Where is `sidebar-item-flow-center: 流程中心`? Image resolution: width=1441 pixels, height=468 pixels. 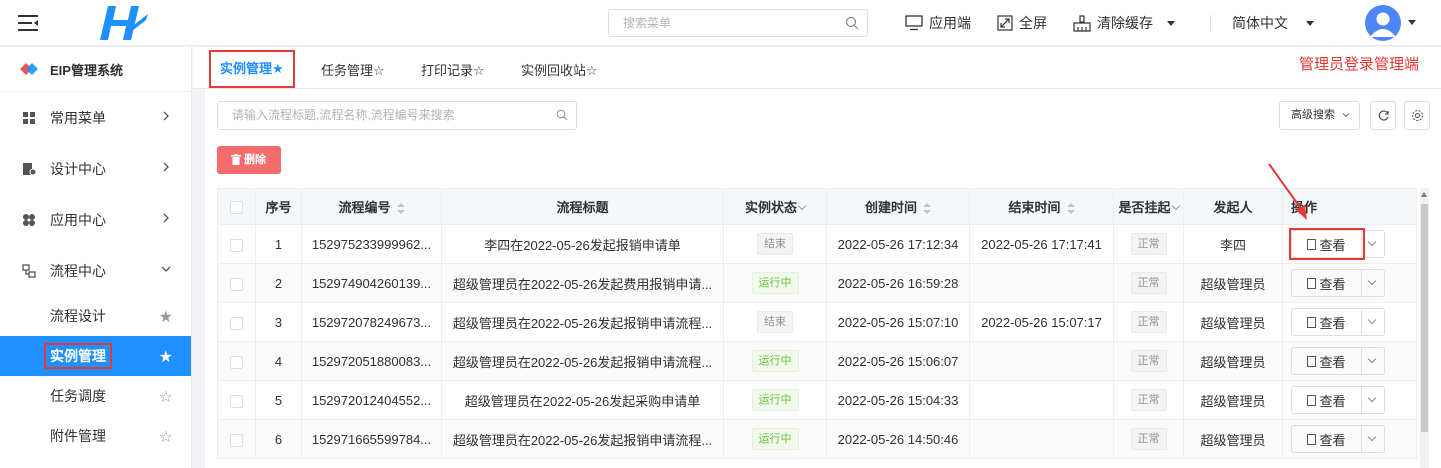 sidebar-item-flow-center: 流程中心 is located at coordinates (95, 270).